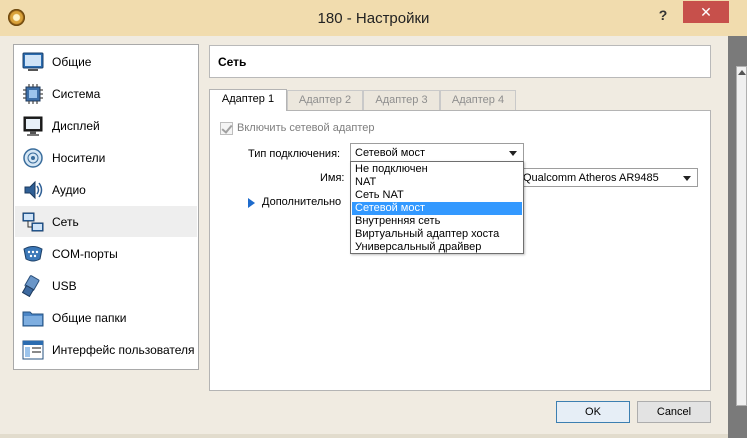 The width and height of the screenshot is (747, 438). I want to click on page-title: Сеть, so click(232, 62).